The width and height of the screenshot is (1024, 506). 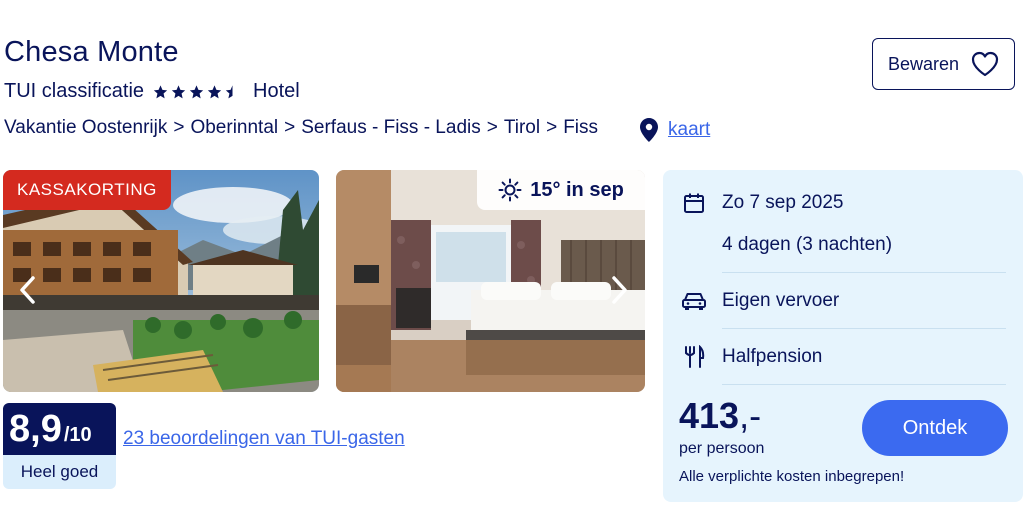 I want to click on map-link-wrap: kaart, so click(x=675, y=130).